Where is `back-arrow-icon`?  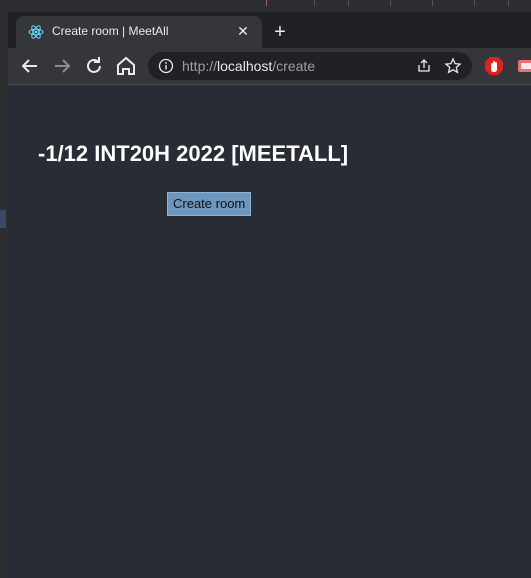 back-arrow-icon is located at coordinates (30, 66).